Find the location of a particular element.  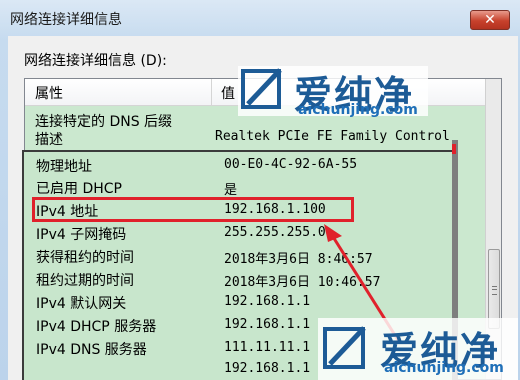

row-property: IPv4 DNS 服务器 is located at coordinates (91, 350).